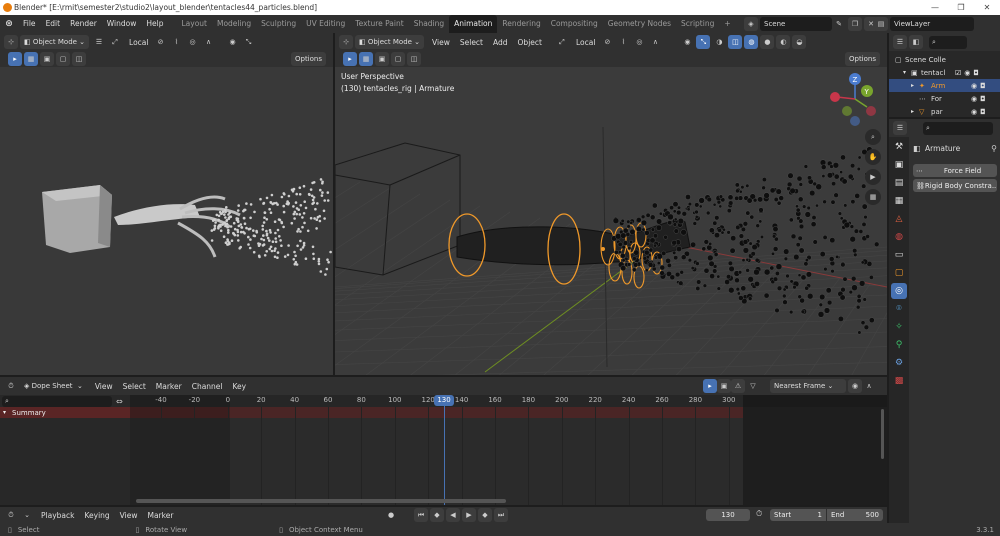  I want to click on object-tab-icon: ▢, so click(899, 273).